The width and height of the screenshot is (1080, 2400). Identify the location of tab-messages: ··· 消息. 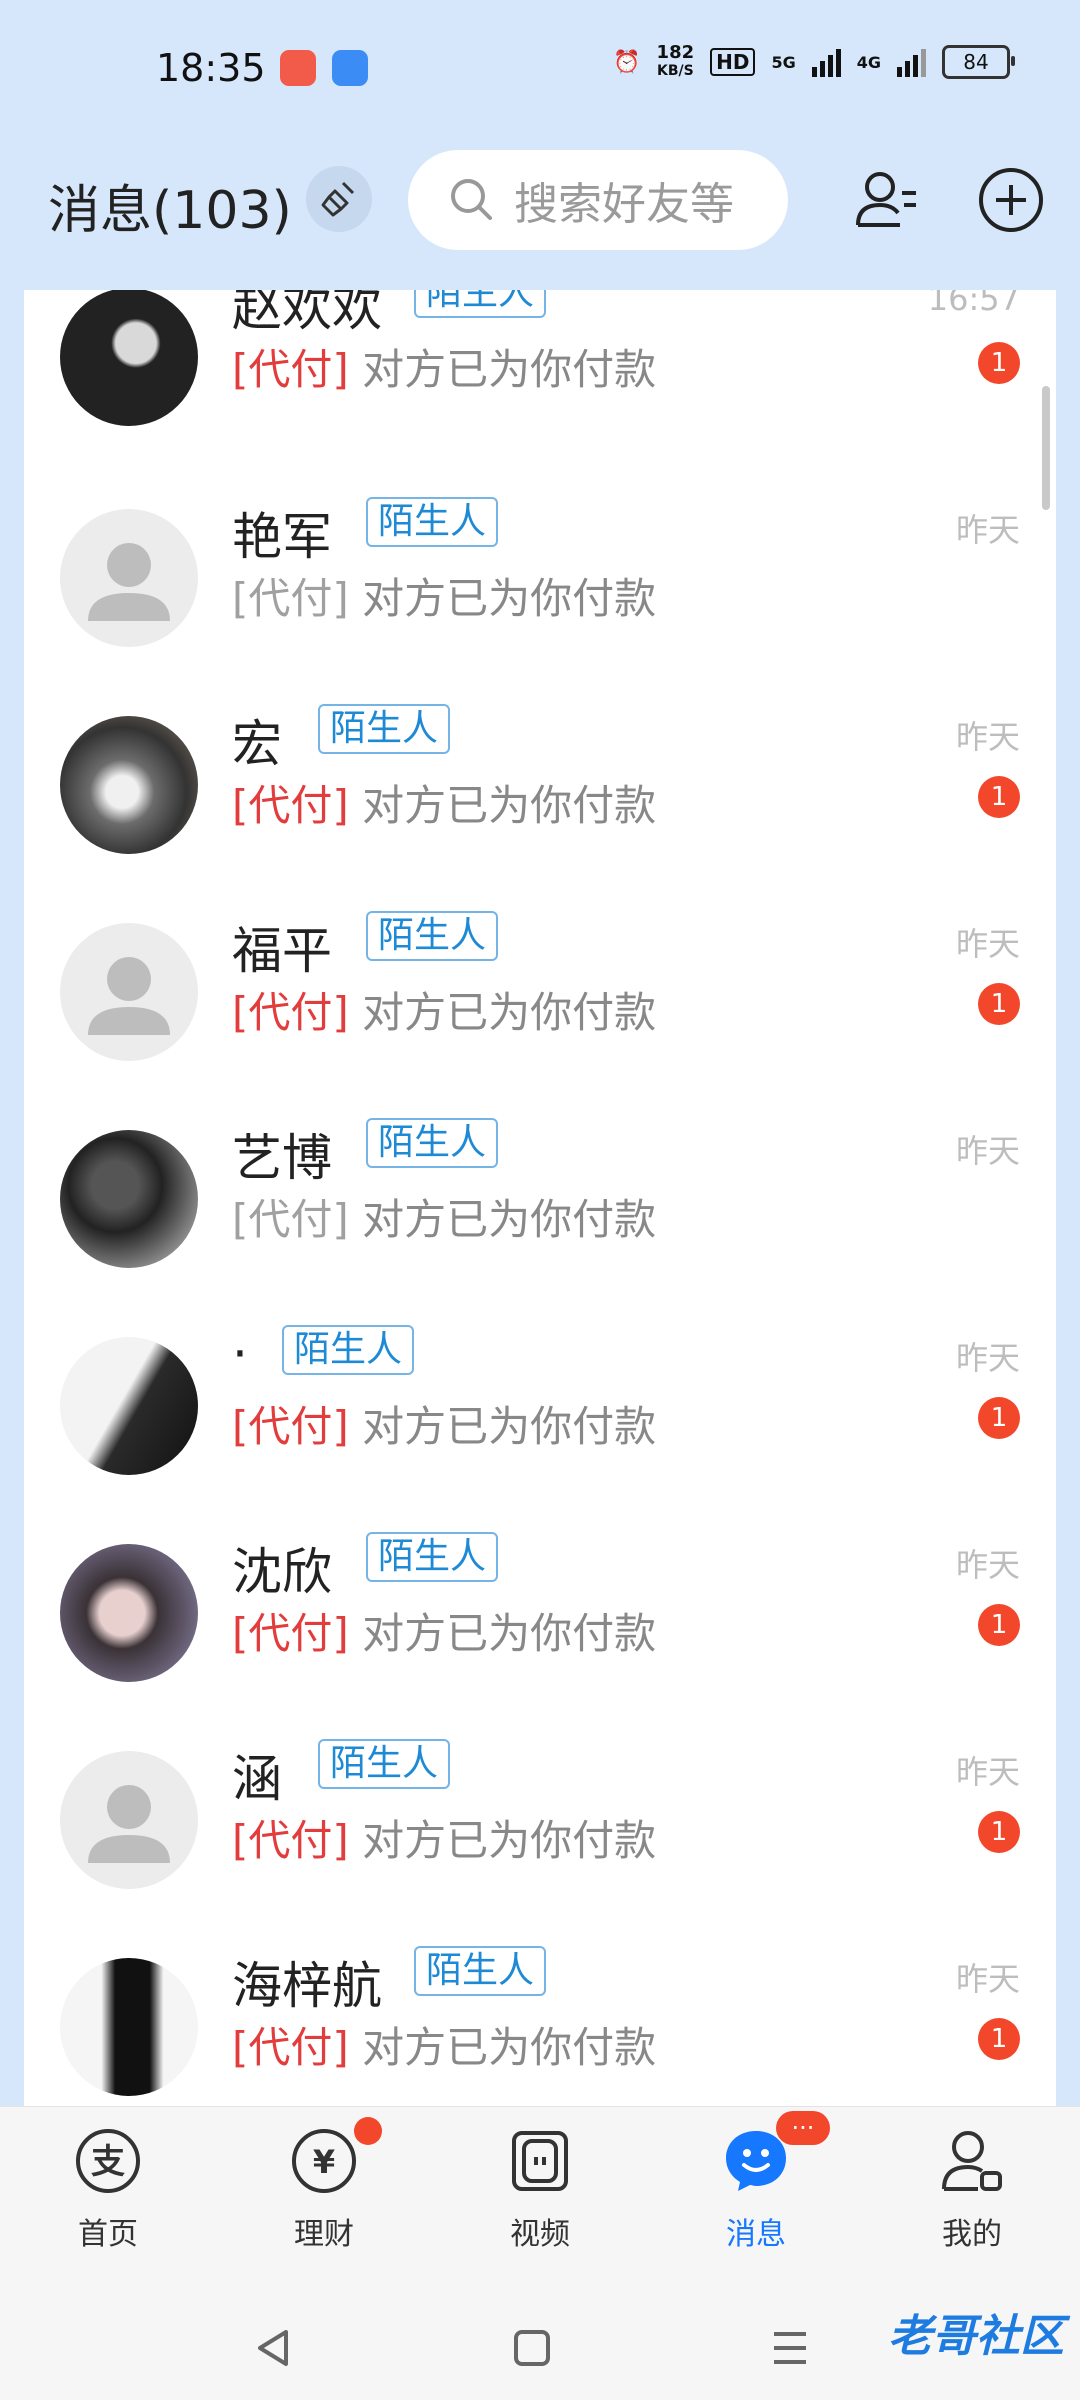
(758, 2198).